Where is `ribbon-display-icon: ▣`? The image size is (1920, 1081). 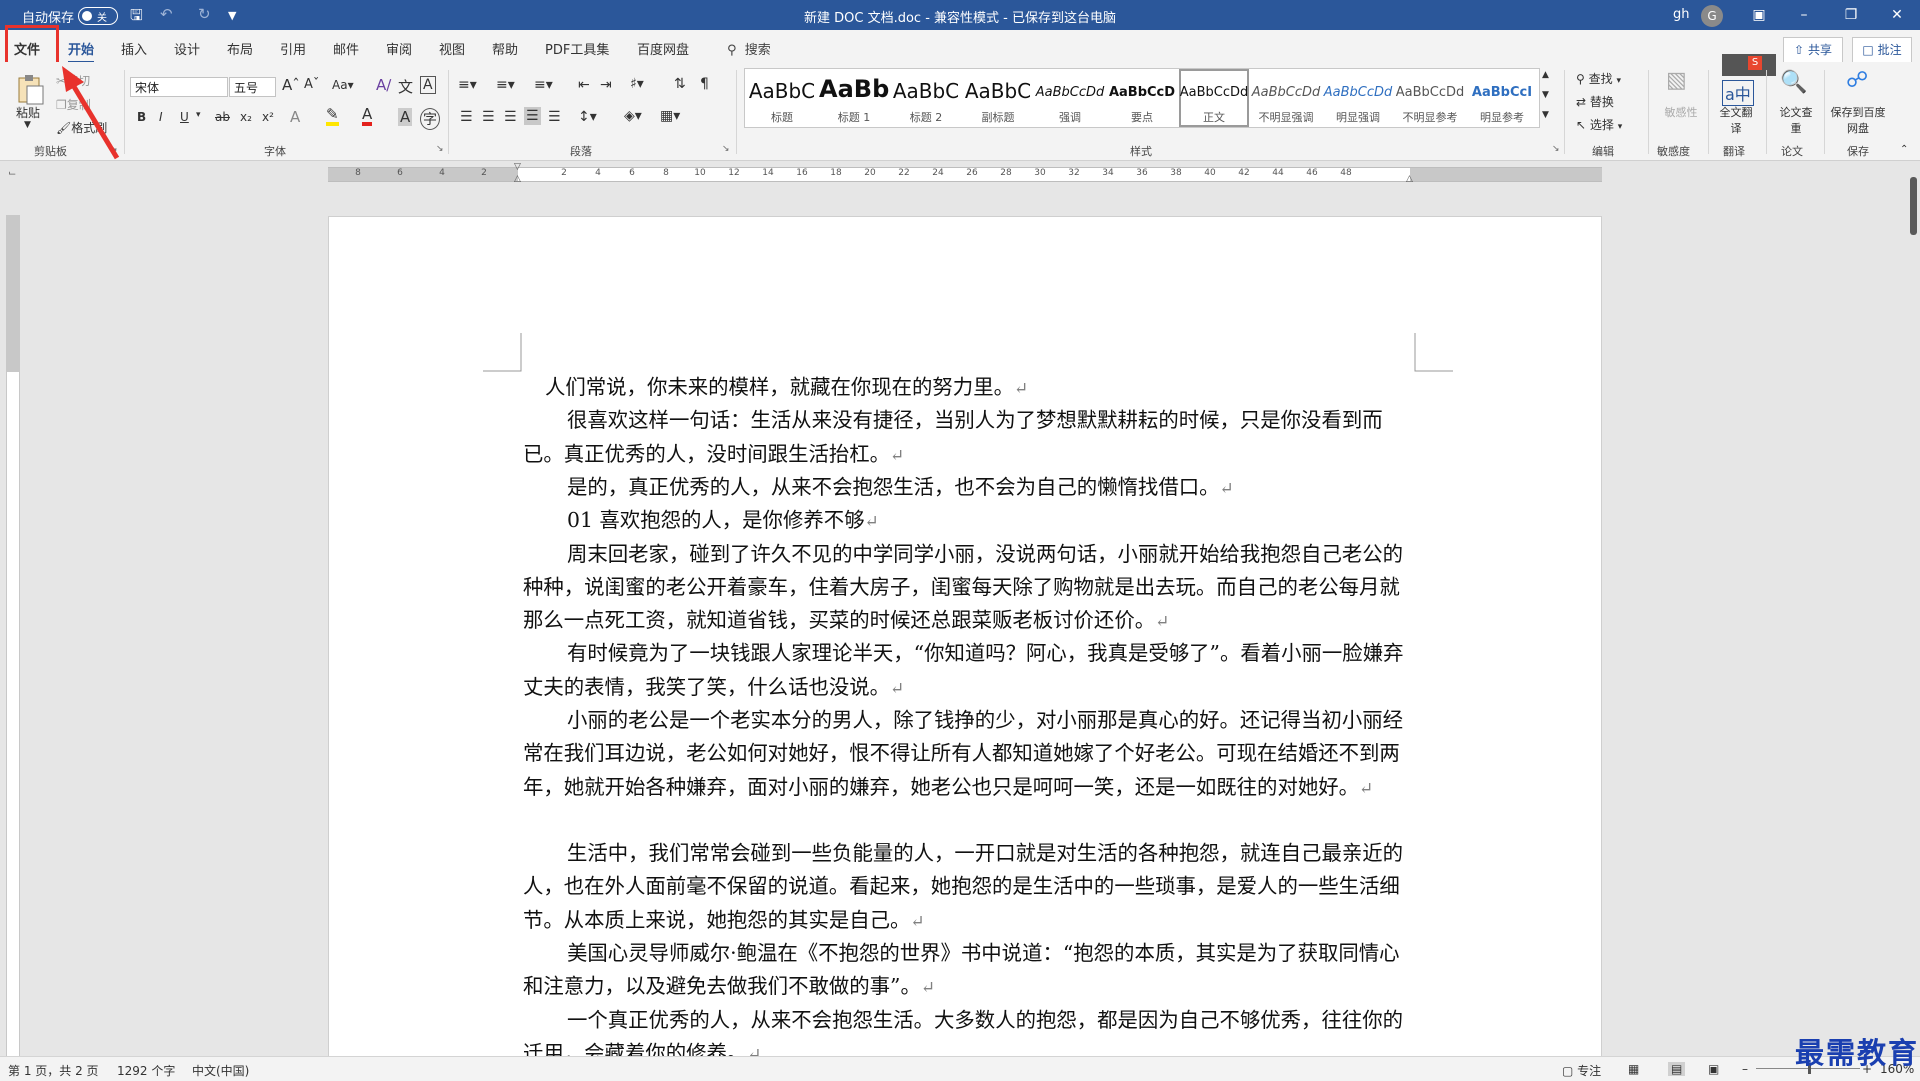 ribbon-display-icon: ▣ is located at coordinates (1759, 15).